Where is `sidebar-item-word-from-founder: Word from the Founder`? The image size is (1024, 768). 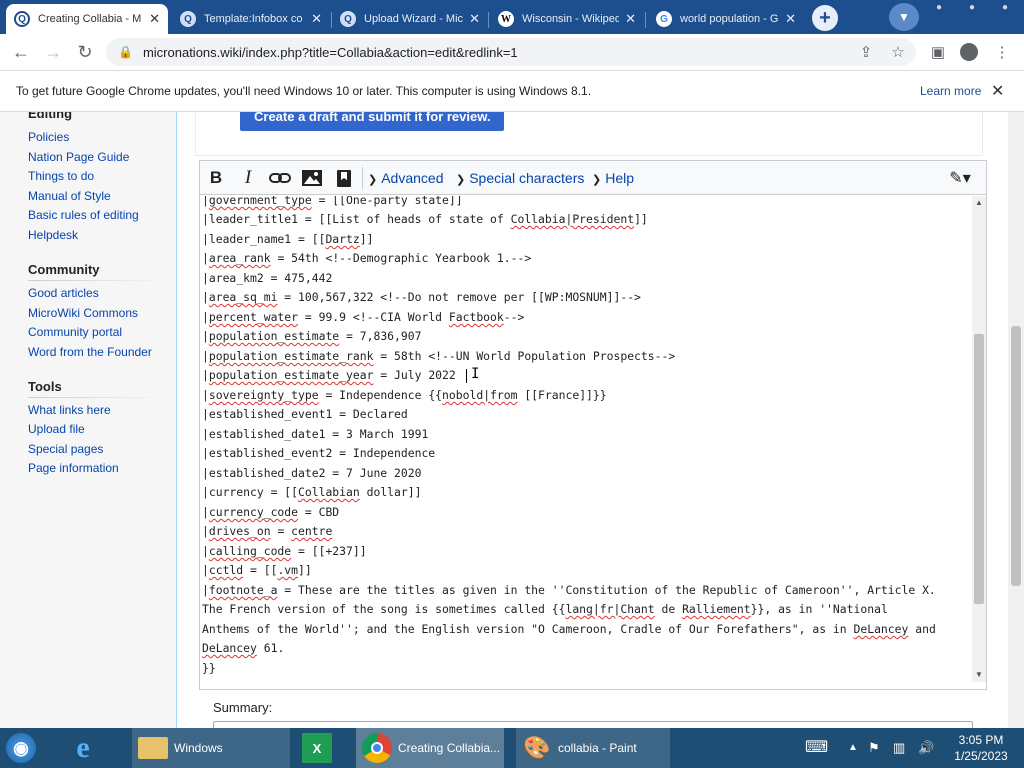 sidebar-item-word-from-founder: Word from the Founder is located at coordinates (90, 352).